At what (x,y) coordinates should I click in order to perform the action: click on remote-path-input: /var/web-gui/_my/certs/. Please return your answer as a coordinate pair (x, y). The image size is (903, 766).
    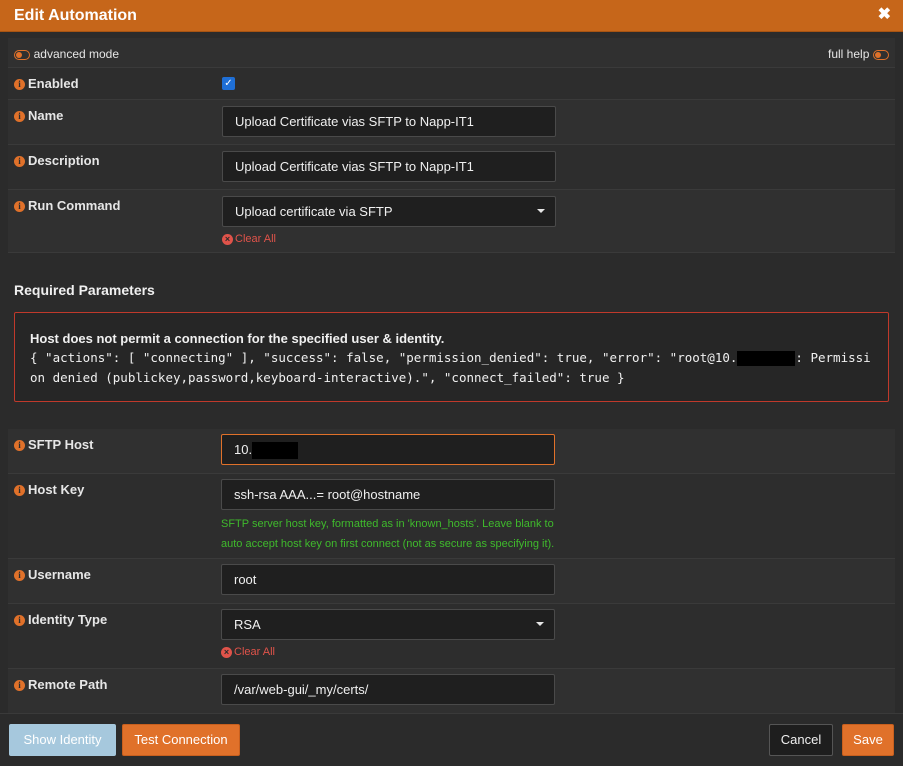
    Looking at the image, I should click on (388, 689).